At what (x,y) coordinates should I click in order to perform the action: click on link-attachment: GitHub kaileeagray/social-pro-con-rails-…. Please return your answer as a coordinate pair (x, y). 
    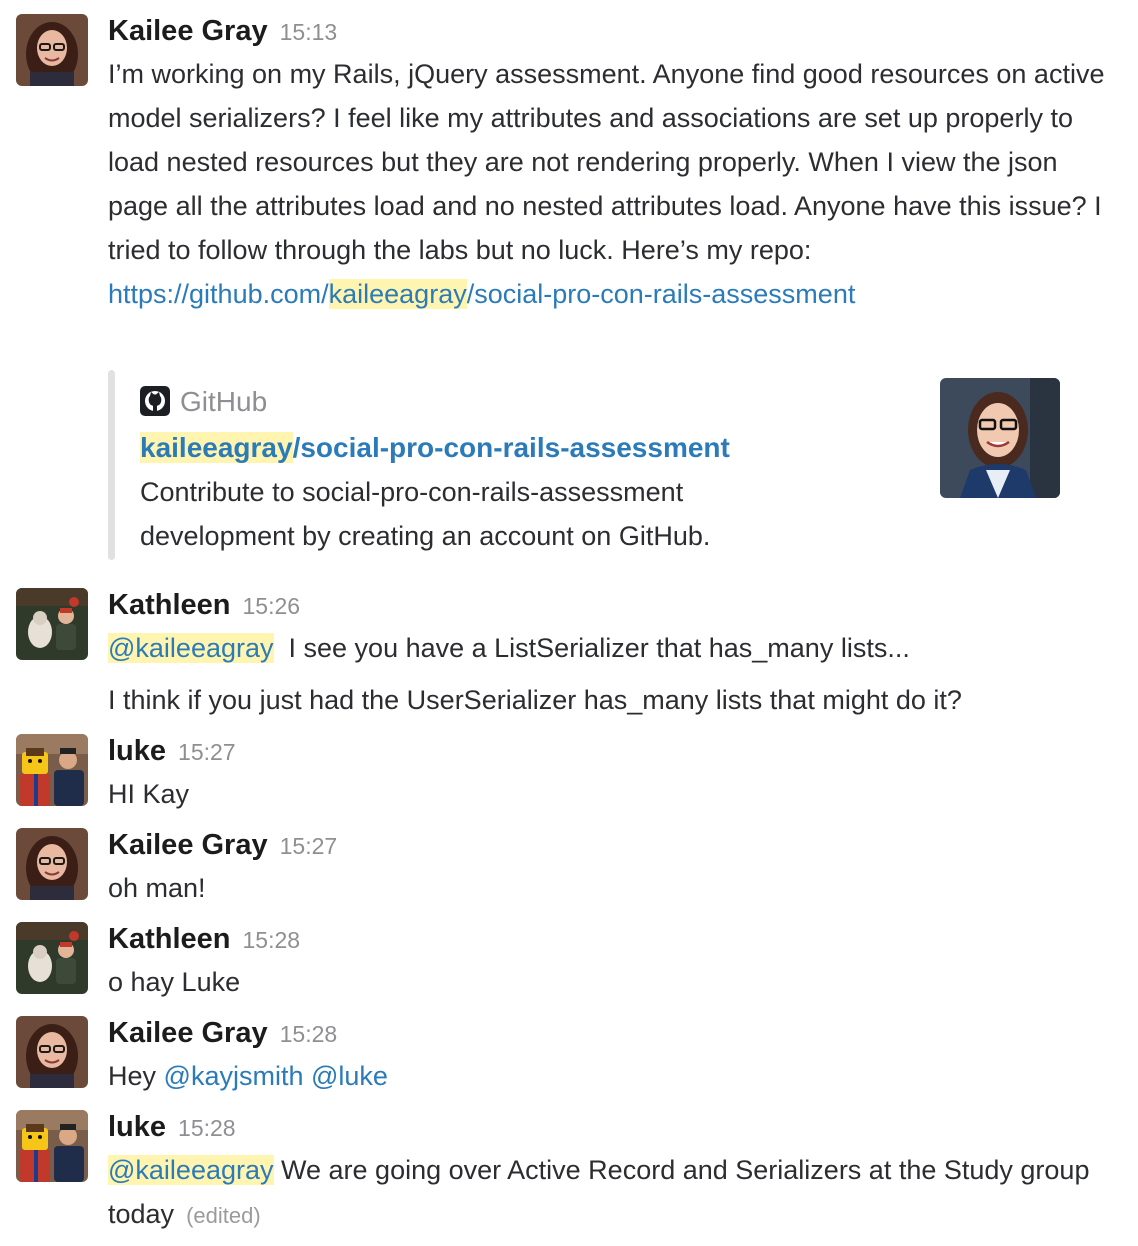
    Looking at the image, I should click on (588, 465).